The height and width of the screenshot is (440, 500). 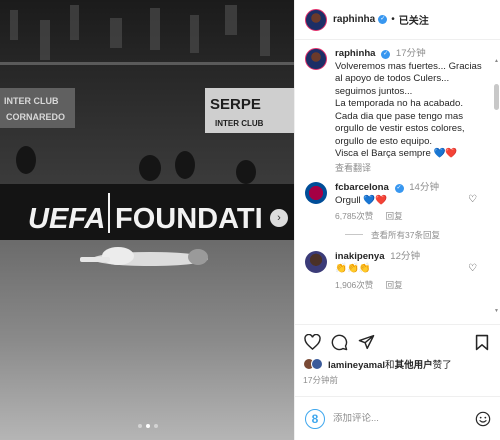 I want to click on comment-button, so click(x=339, y=342).